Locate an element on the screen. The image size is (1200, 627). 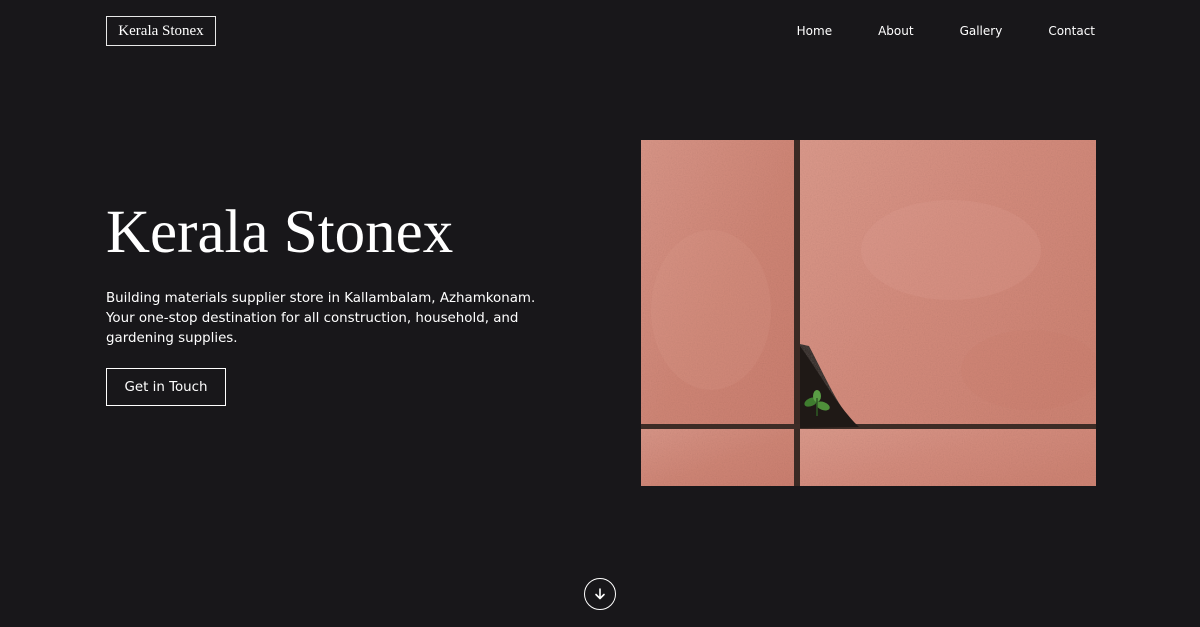
scroll-down-button is located at coordinates (600, 594).